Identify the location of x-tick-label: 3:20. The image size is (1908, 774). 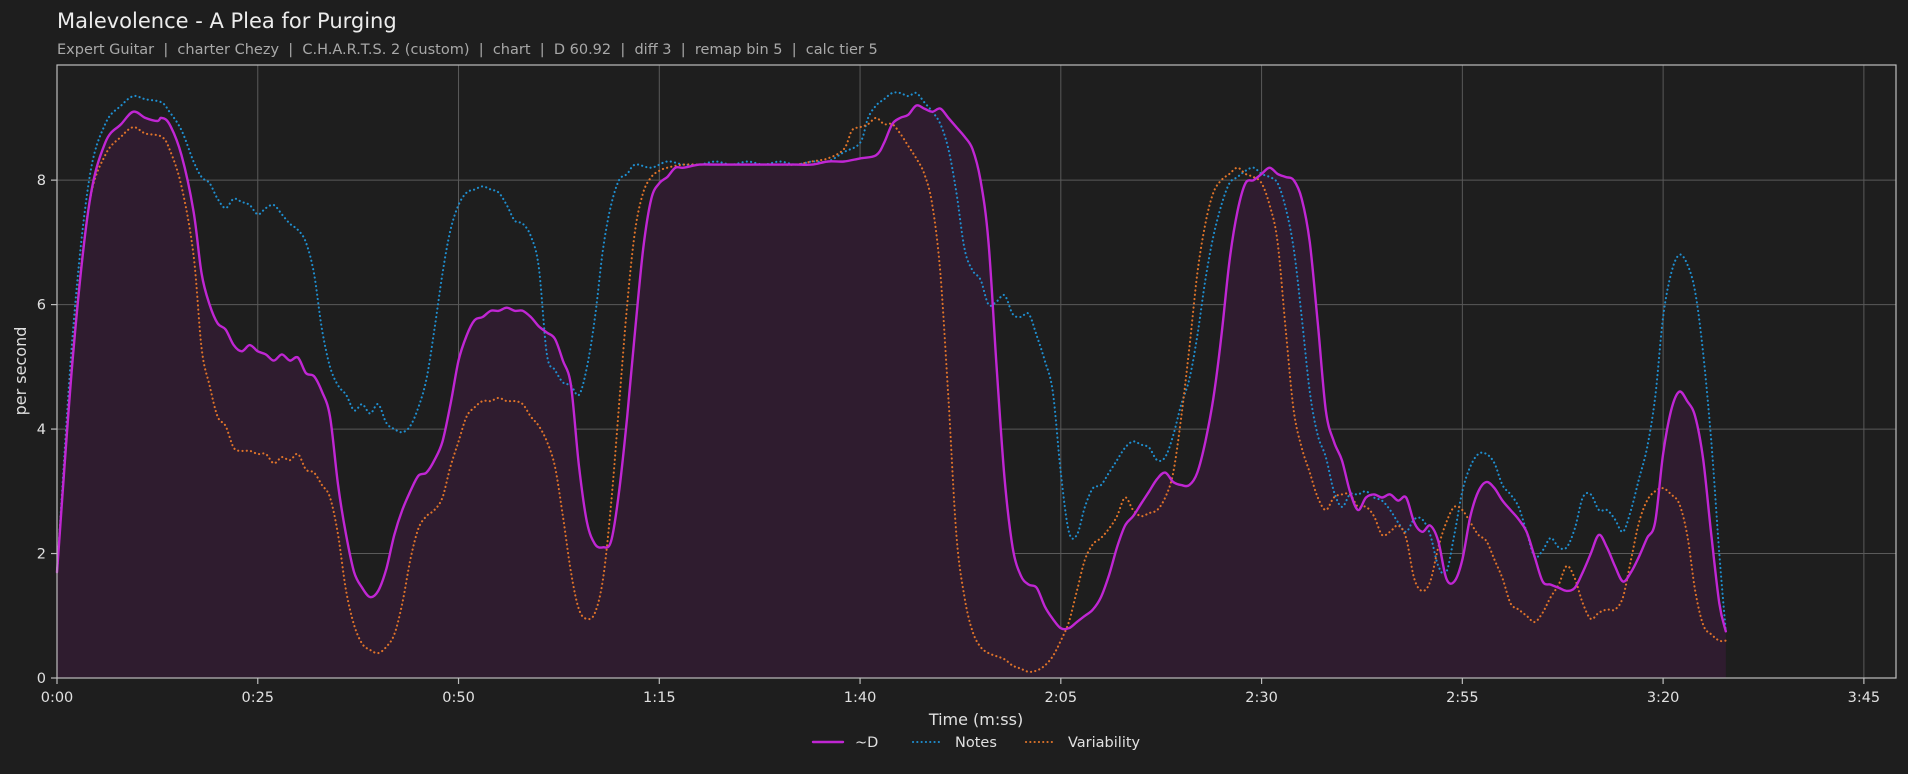
(1663, 698).